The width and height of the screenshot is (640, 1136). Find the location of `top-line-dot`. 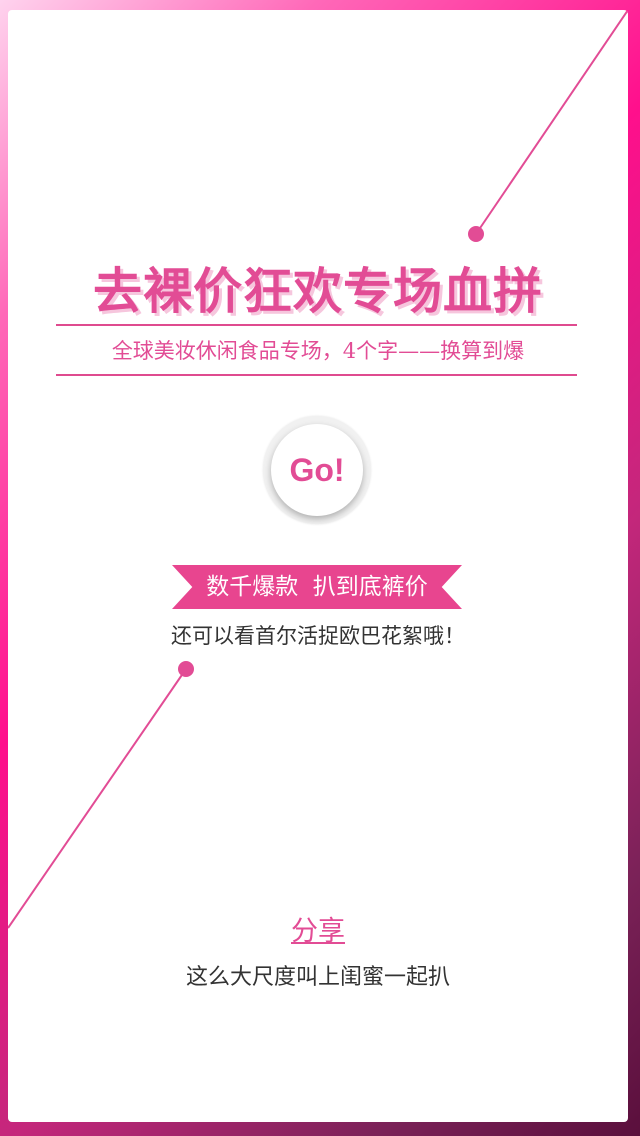

top-line-dot is located at coordinates (476, 234).